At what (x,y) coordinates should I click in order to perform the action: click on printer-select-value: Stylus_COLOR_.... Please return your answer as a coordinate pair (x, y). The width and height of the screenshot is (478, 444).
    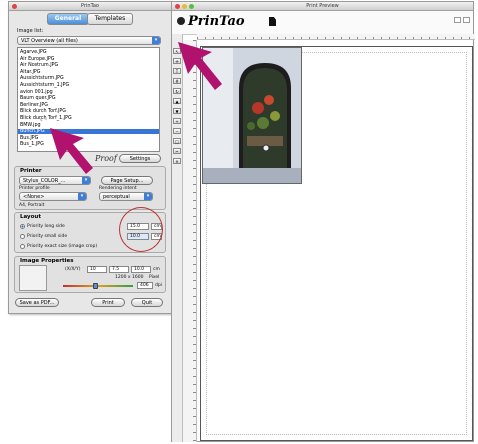
    Looking at the image, I should click on (44, 181).